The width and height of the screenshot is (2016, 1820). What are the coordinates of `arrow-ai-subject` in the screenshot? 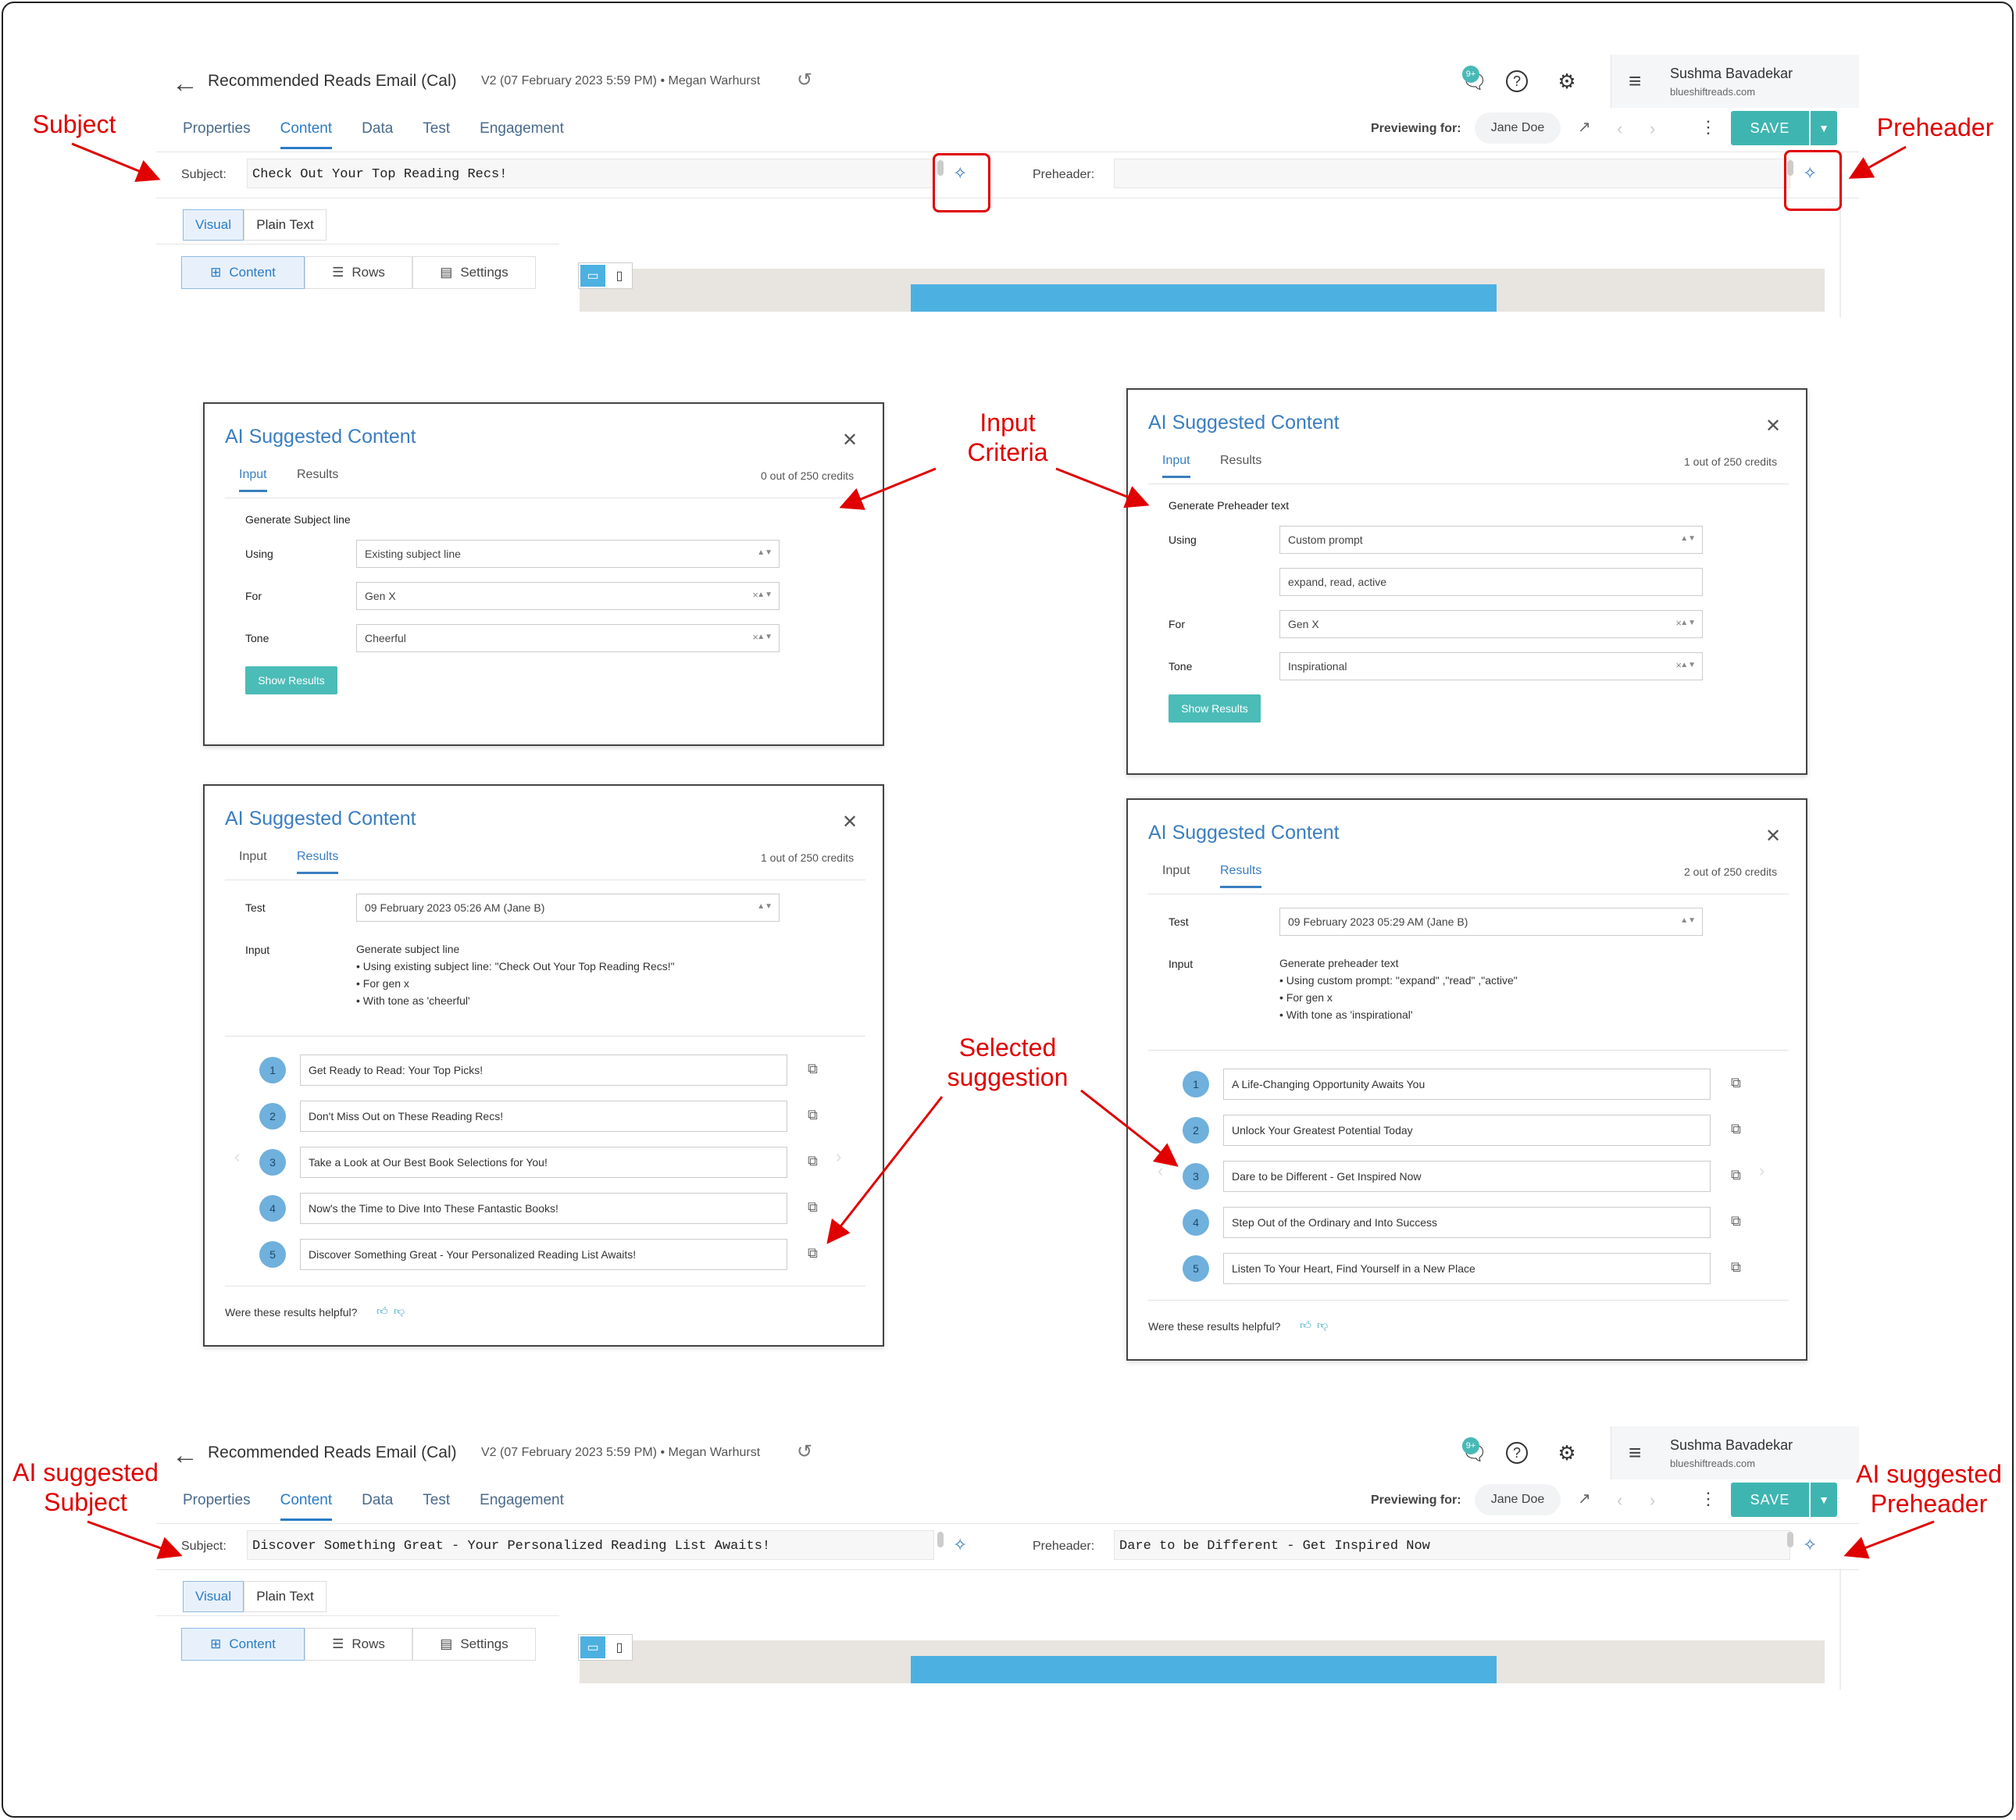 It's located at (135, 1539).